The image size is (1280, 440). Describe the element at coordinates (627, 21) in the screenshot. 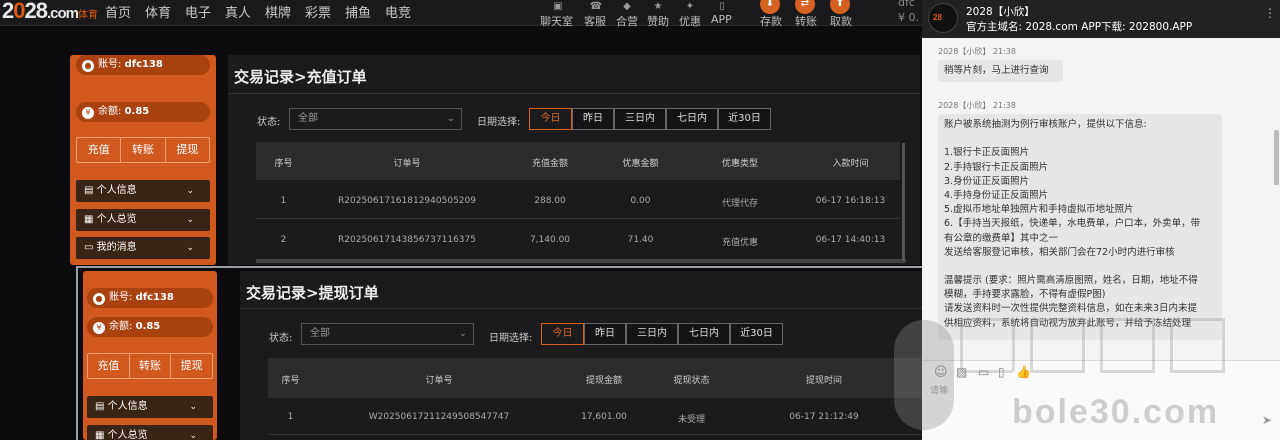

I see `nav-partner: 合营` at that location.